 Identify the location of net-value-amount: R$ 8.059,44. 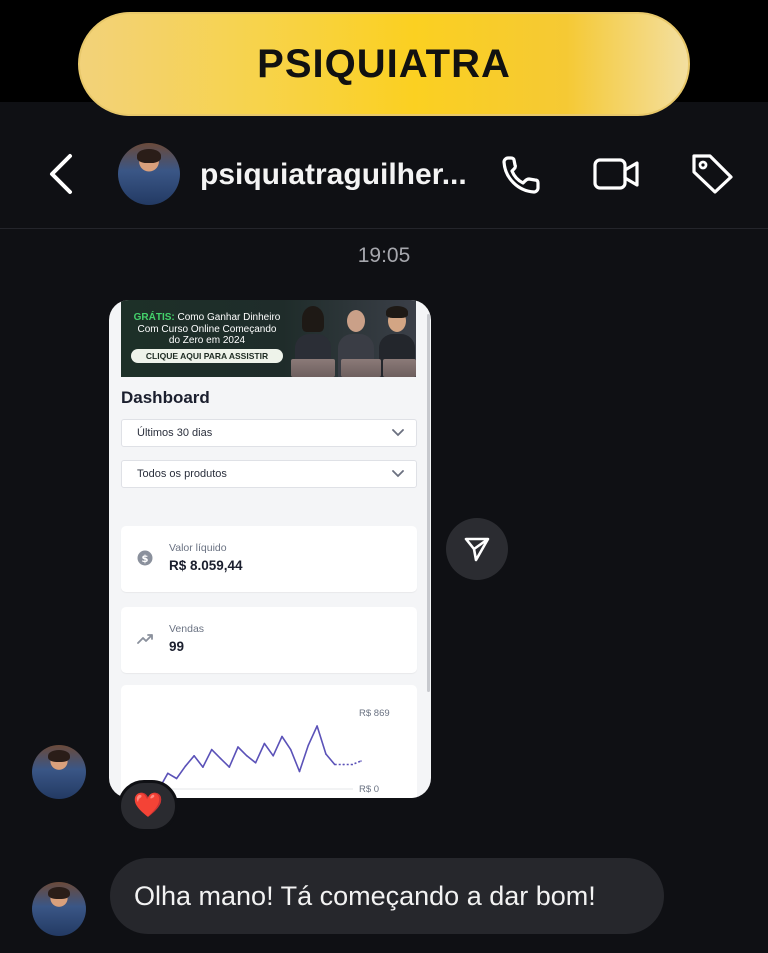
(206, 565).